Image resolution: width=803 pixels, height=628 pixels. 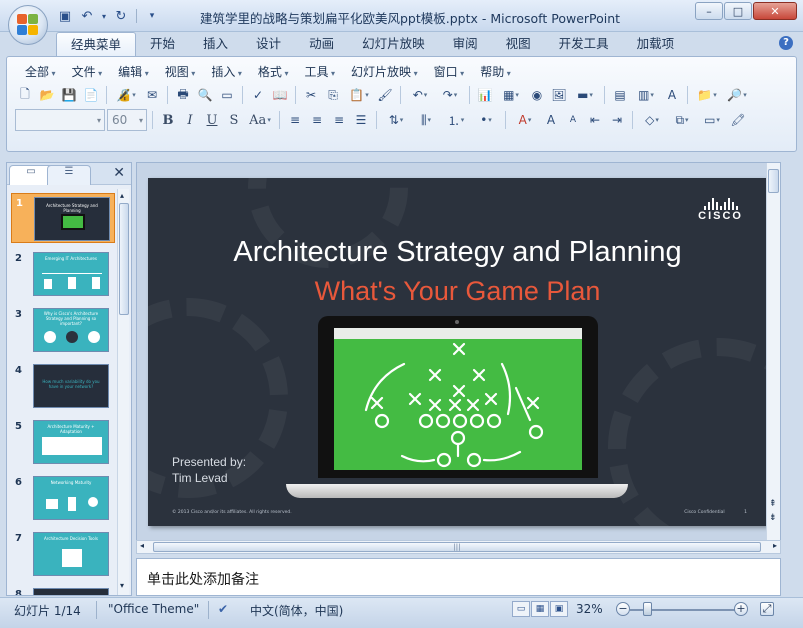 I want to click on numbering-icon: ⒈, so click(x=456, y=120).